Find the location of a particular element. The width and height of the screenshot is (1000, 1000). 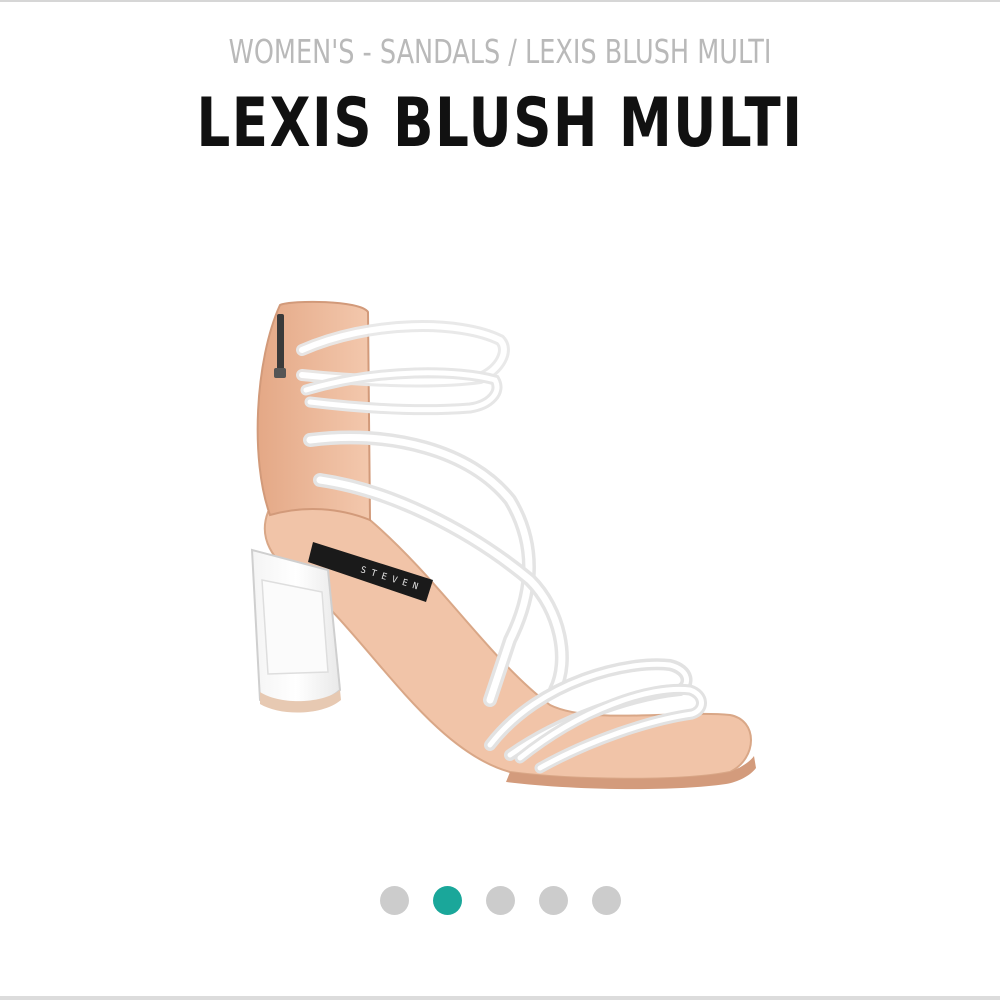

breadcrumb: WOMEN'S - SANDALS / LEXIS BLUSH MULTI is located at coordinates (500, 51).